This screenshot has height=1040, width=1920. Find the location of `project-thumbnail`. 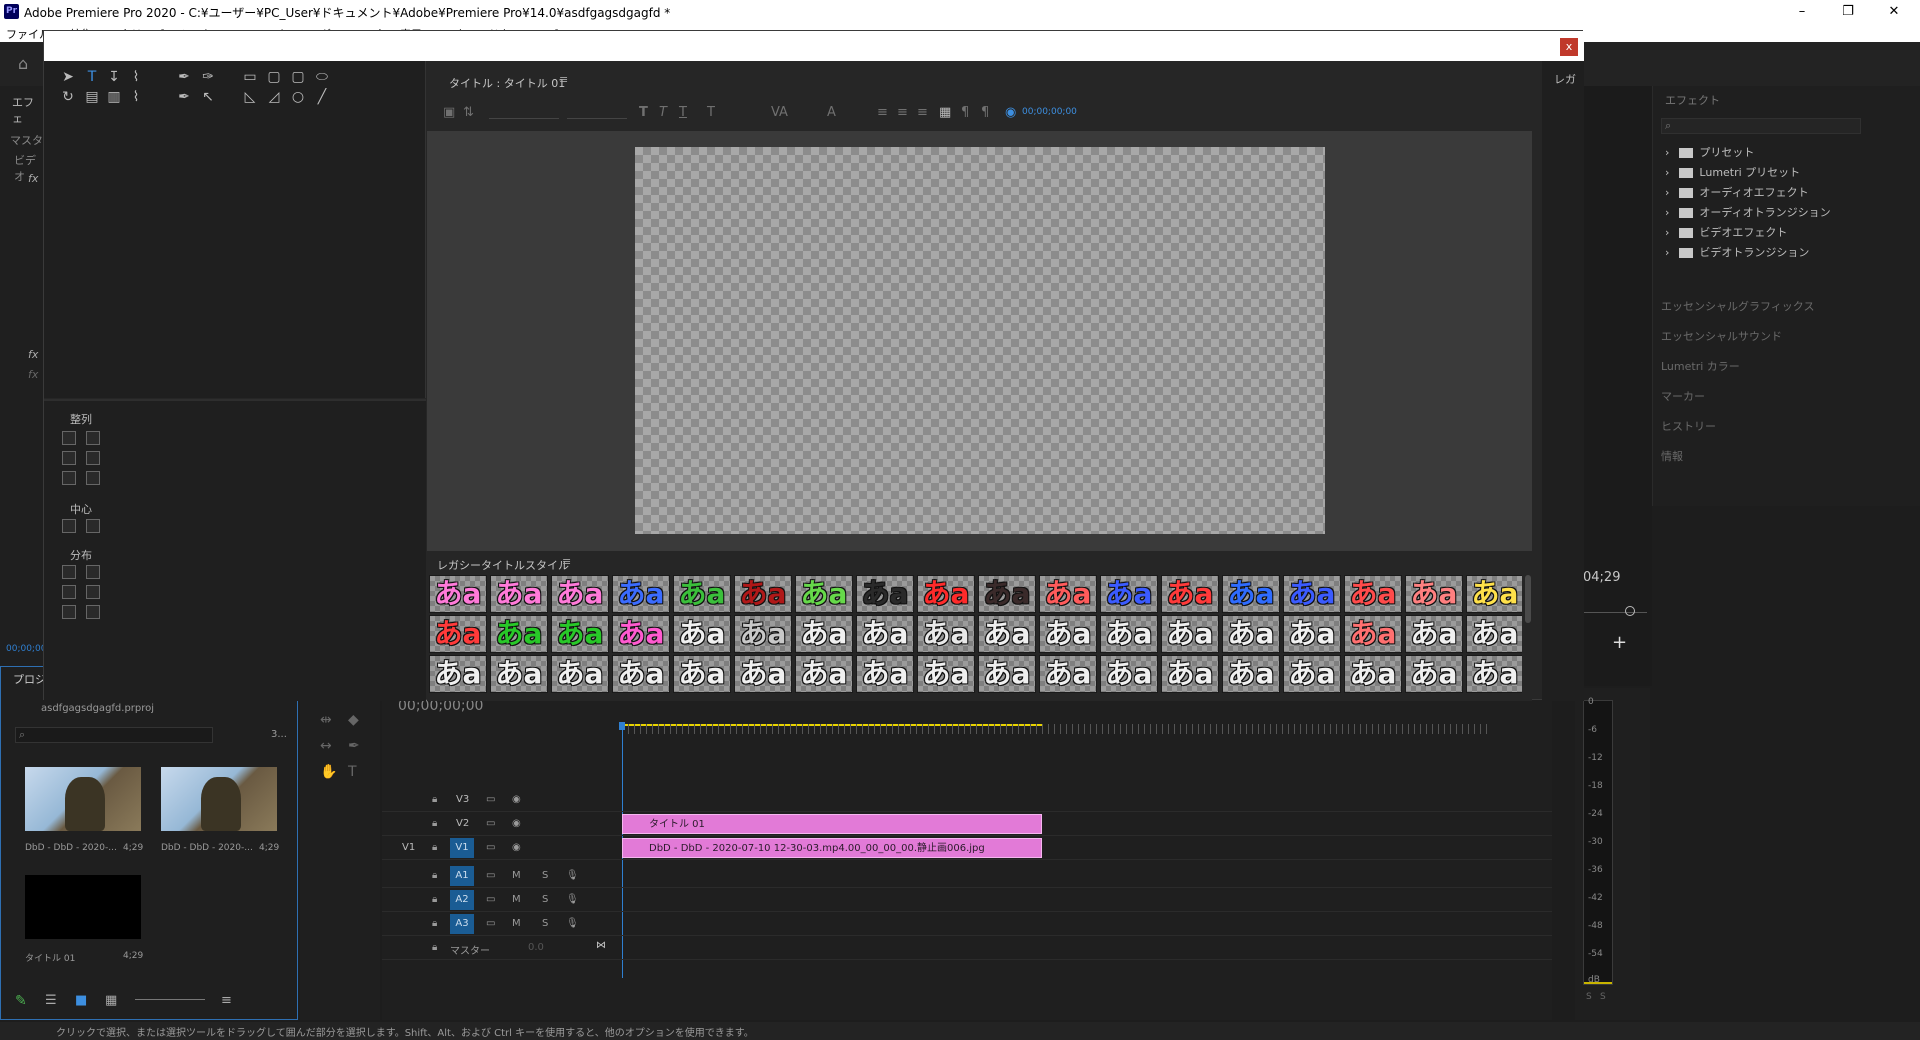

project-thumbnail is located at coordinates (83, 799).